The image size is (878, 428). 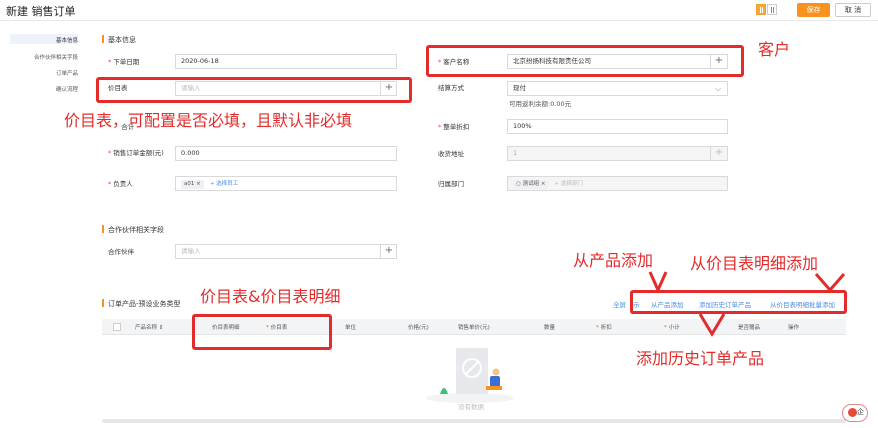 What do you see at coordinates (830, 283) in the screenshot?
I see `arrow-from-price-list` at bounding box center [830, 283].